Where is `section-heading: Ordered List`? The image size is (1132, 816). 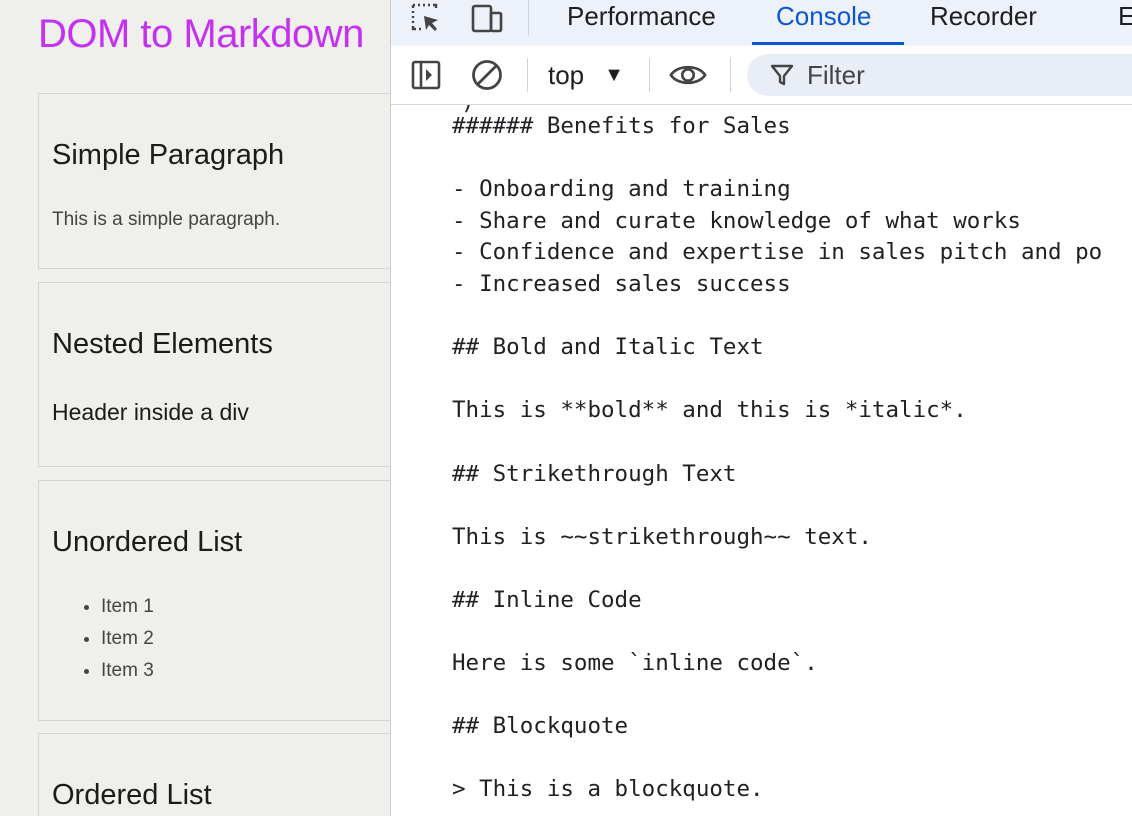 section-heading: Ordered List is located at coordinates (132, 795).